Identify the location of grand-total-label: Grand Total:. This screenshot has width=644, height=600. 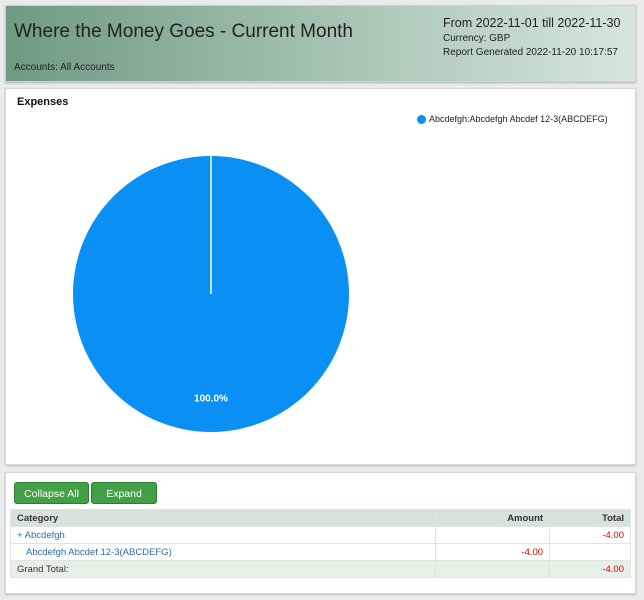
(223, 569).